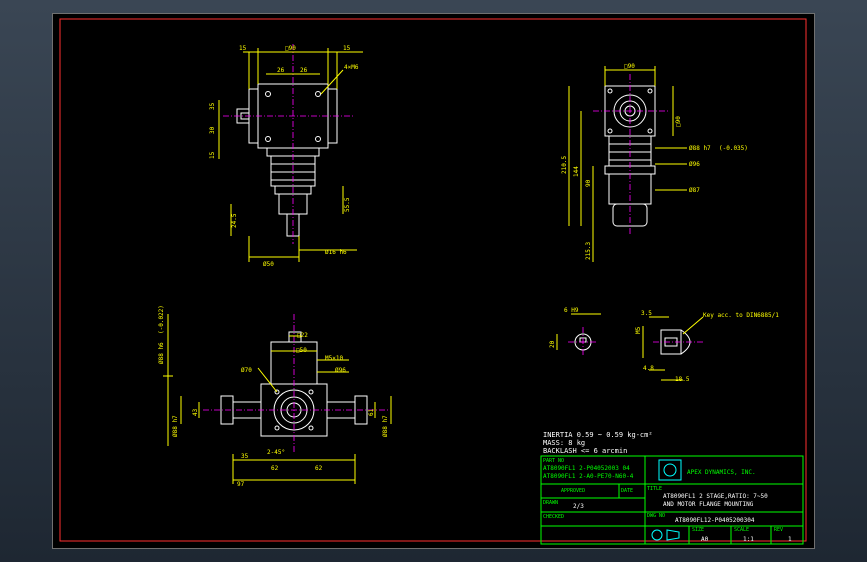 Image resolution: width=867 pixels, height=562 pixels. I want to click on tb-checked-label: CHECKED, so click(553, 517).